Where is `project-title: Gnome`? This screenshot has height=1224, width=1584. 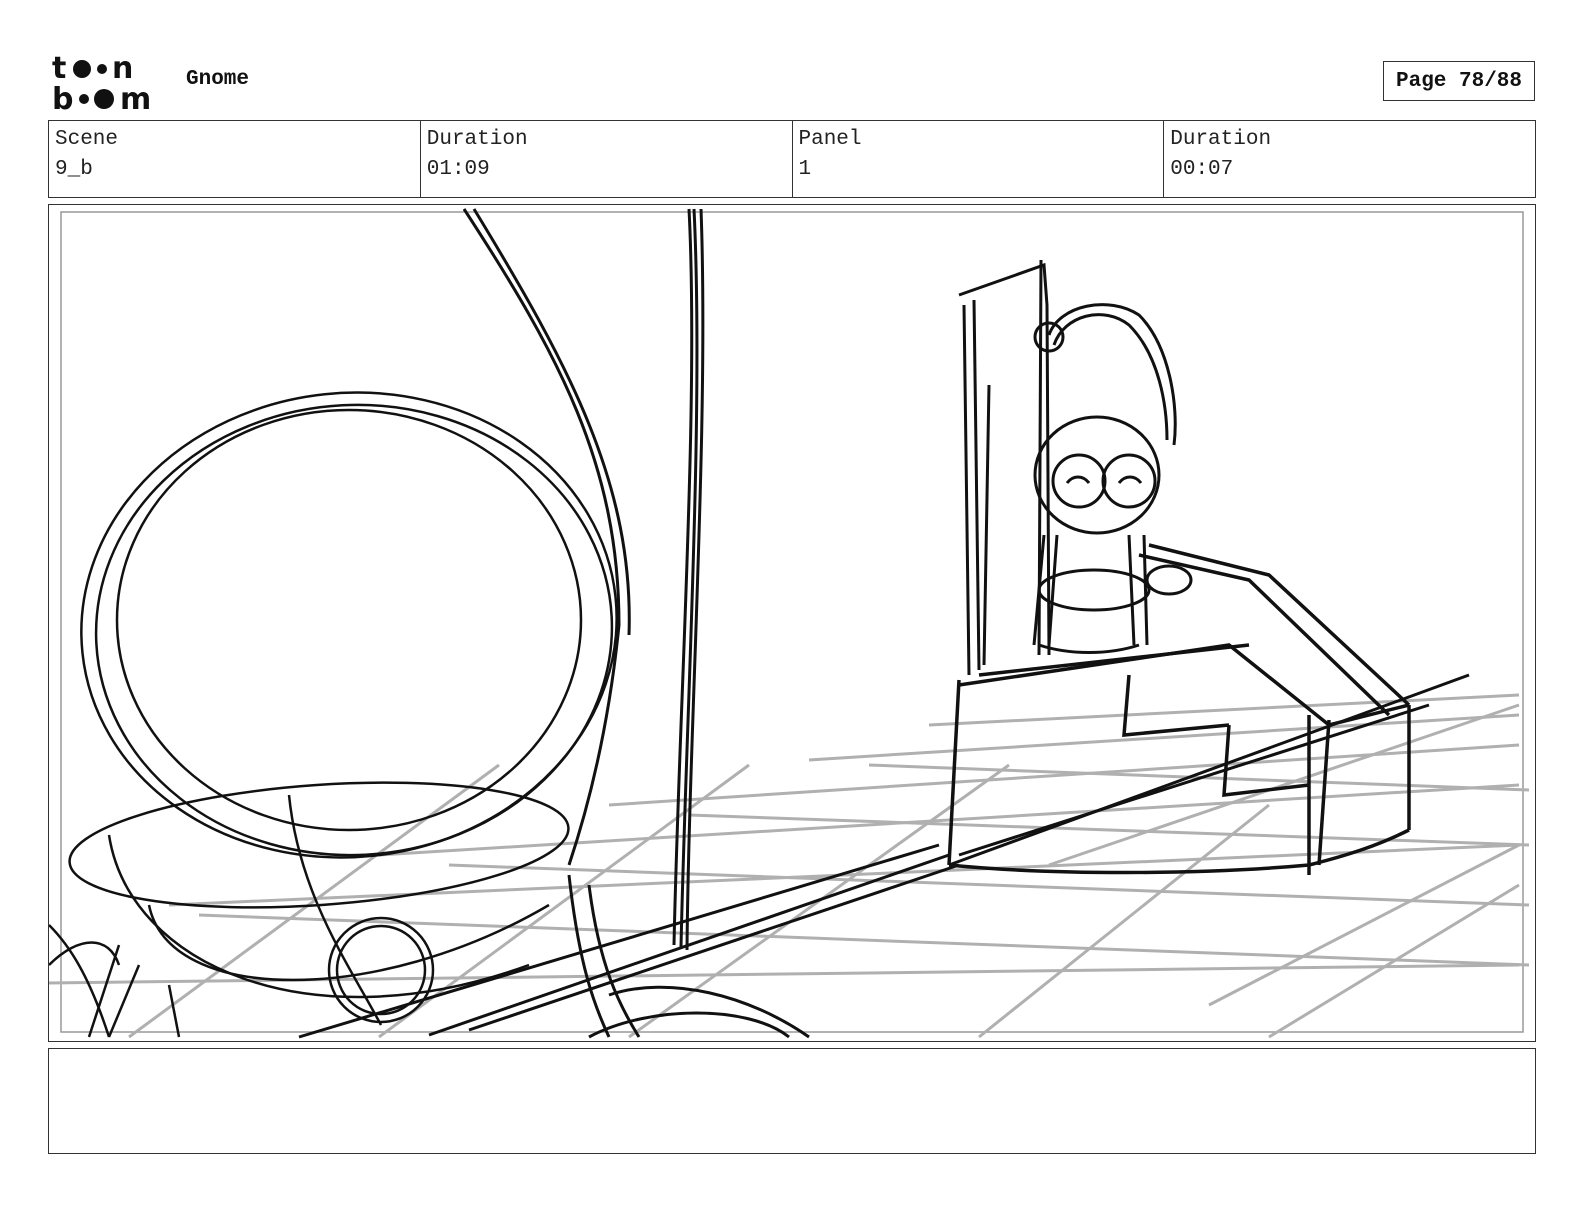 project-title: Gnome is located at coordinates (218, 79).